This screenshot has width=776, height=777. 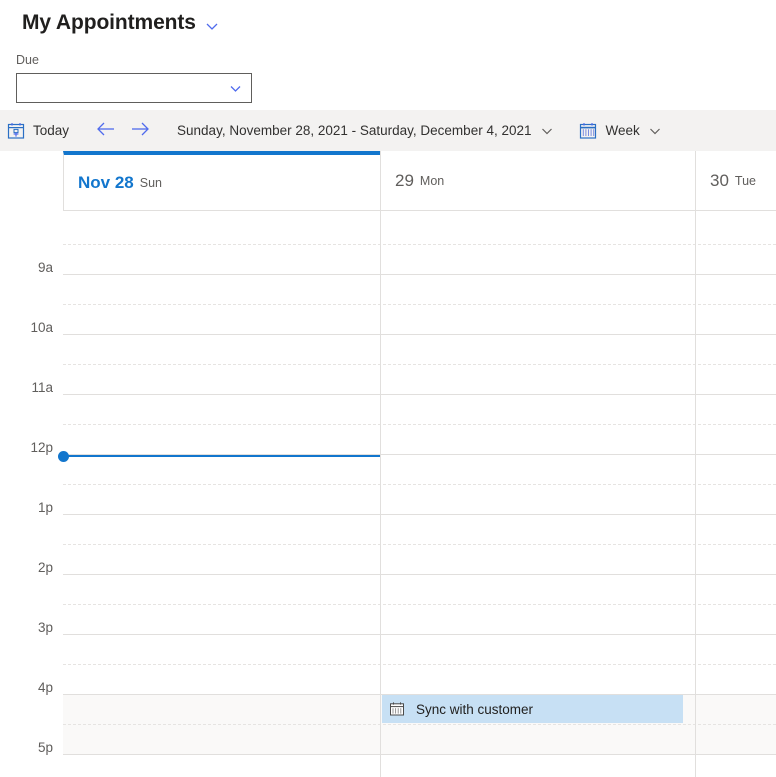 What do you see at coordinates (388, 23) in the screenshot?
I see `page-header: My Appointments` at bounding box center [388, 23].